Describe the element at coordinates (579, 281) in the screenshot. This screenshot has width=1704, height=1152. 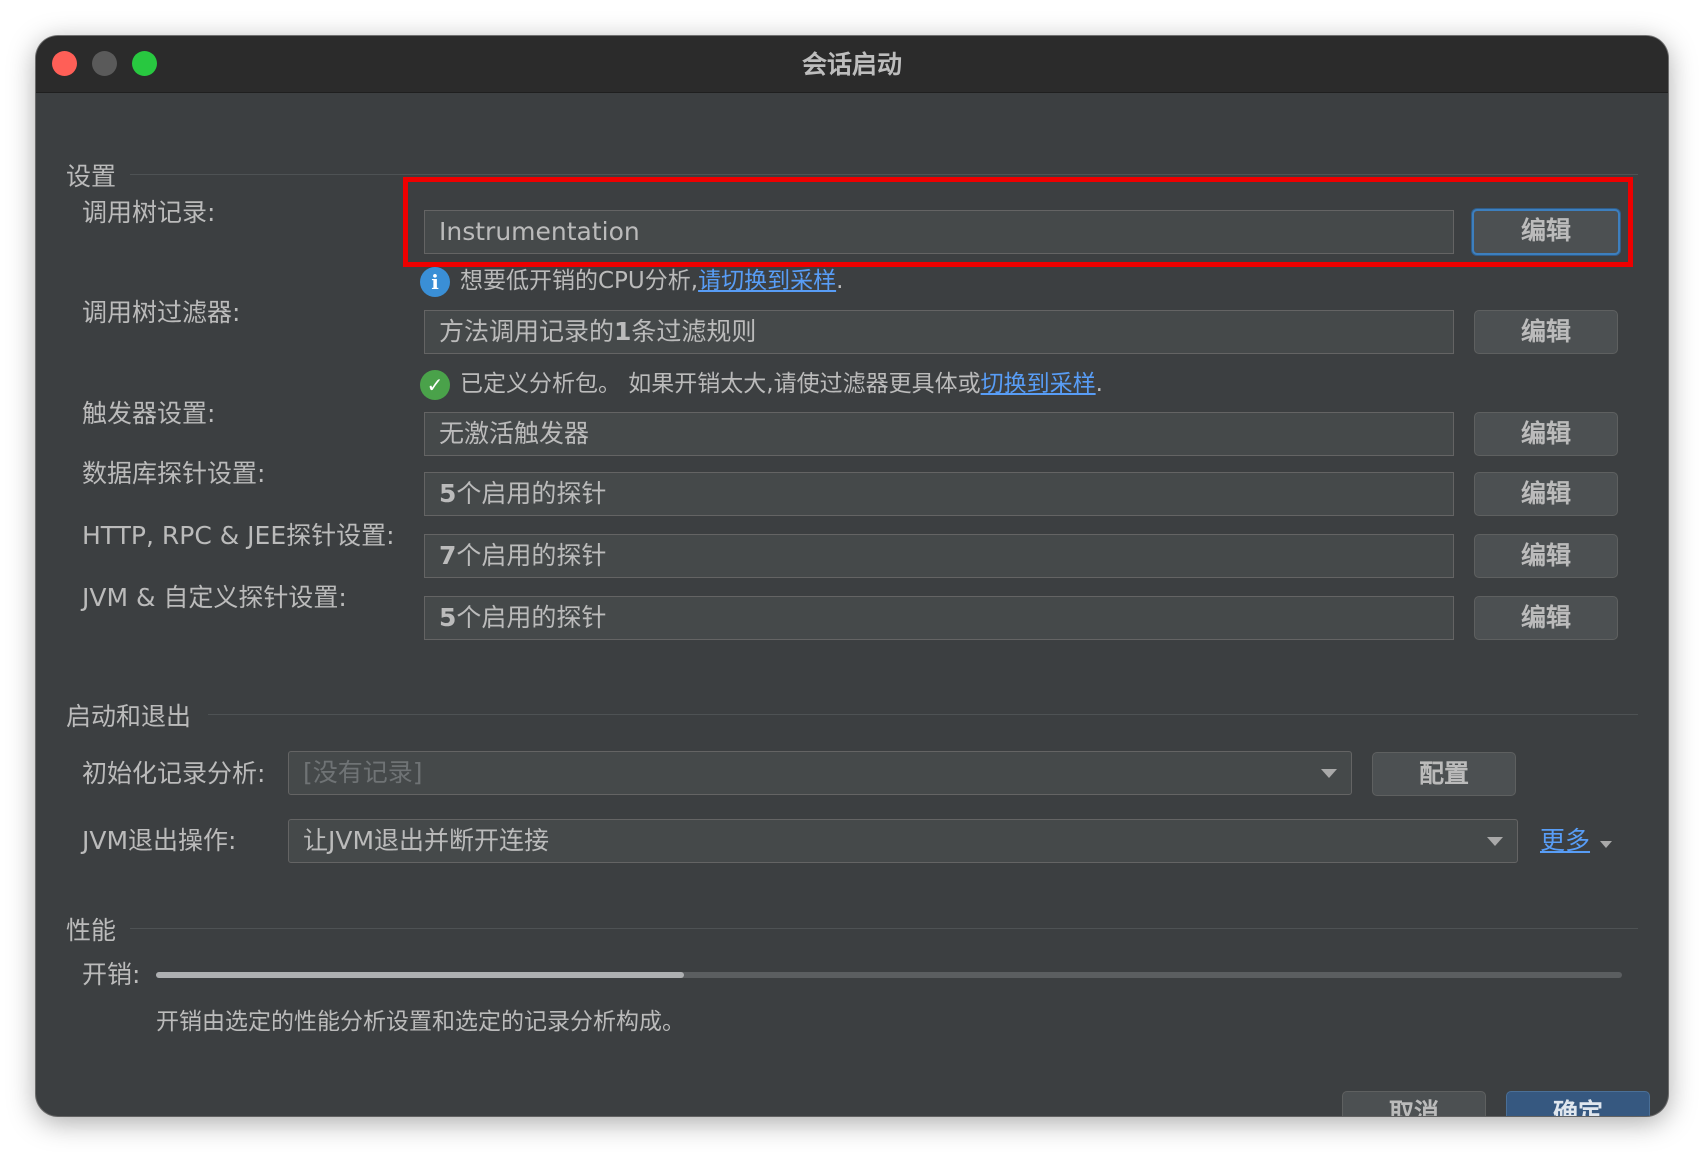
I see `info-hint-text: 想要低开销的CPU分析,` at that location.